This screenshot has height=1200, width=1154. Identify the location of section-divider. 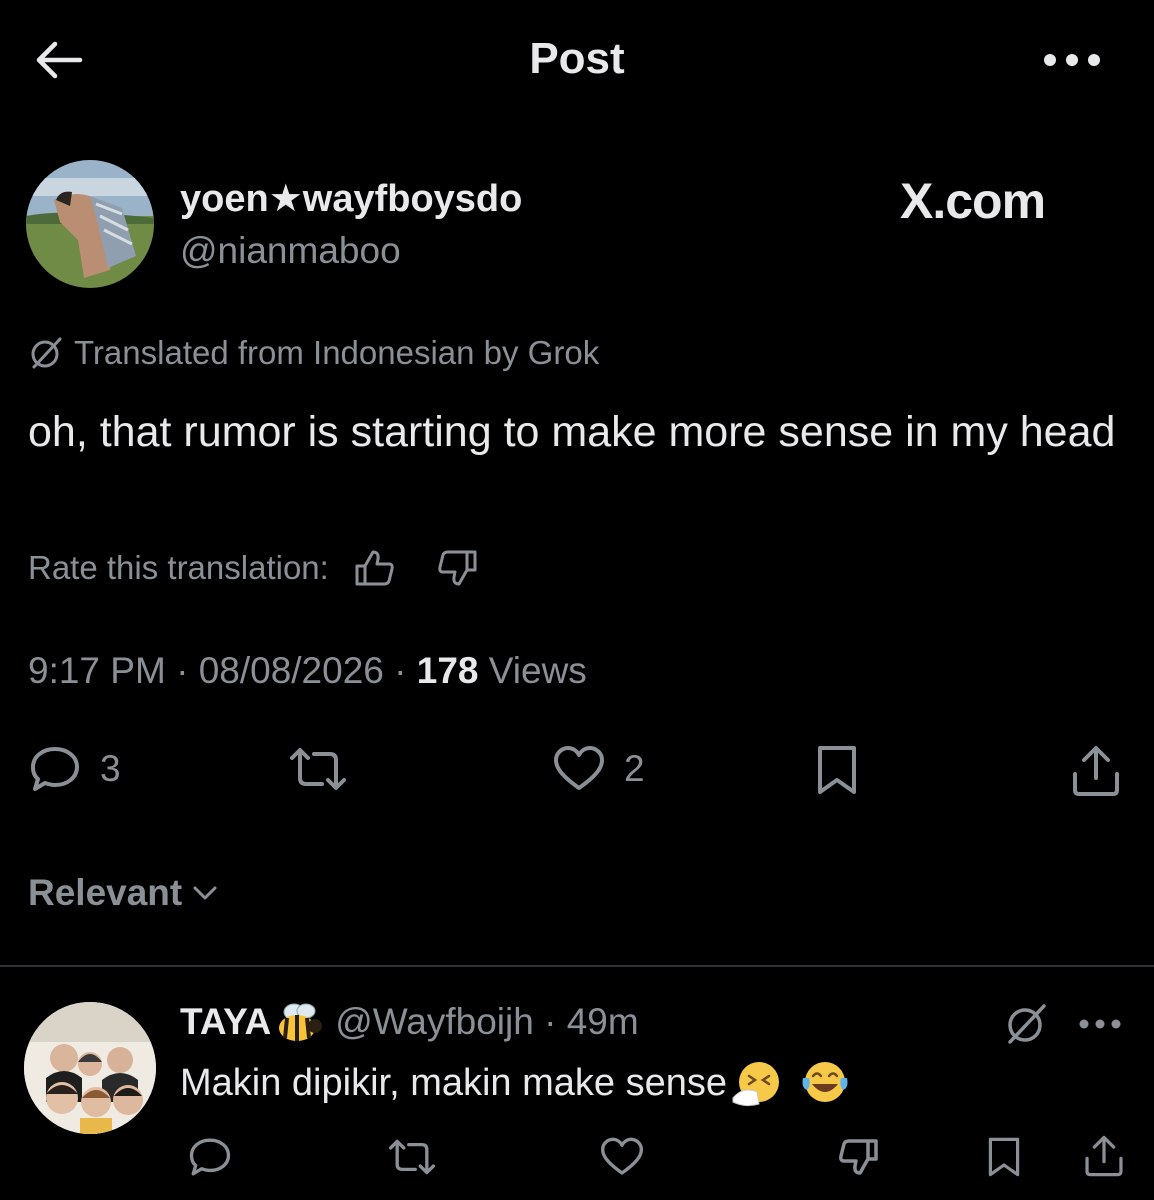
(577, 966).